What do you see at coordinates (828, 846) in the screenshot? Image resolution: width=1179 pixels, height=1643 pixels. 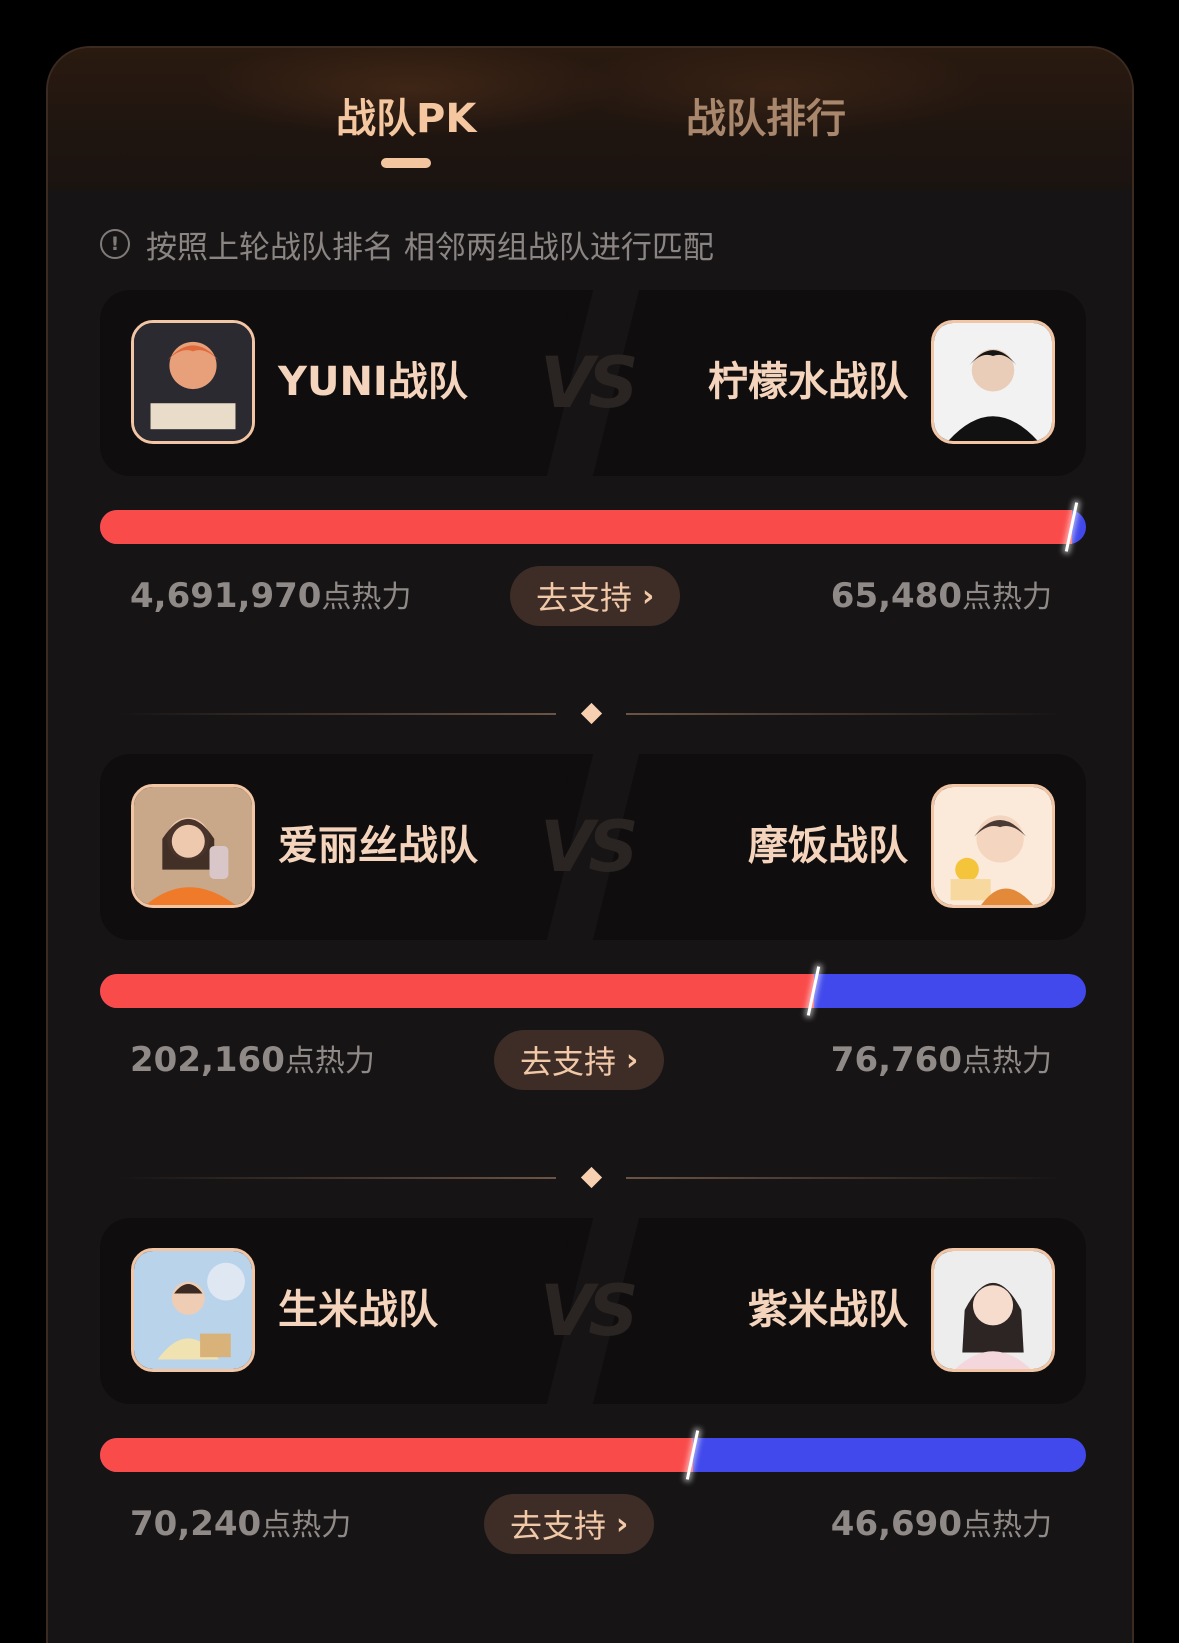 I see `right-team-name: 摩饭战队` at bounding box center [828, 846].